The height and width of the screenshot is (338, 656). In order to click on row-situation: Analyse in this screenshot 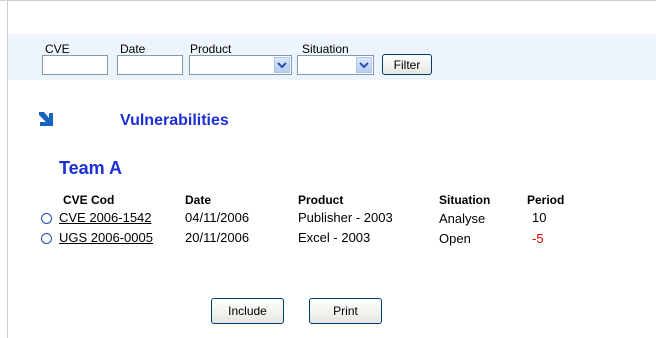, I will do `click(462, 218)`.